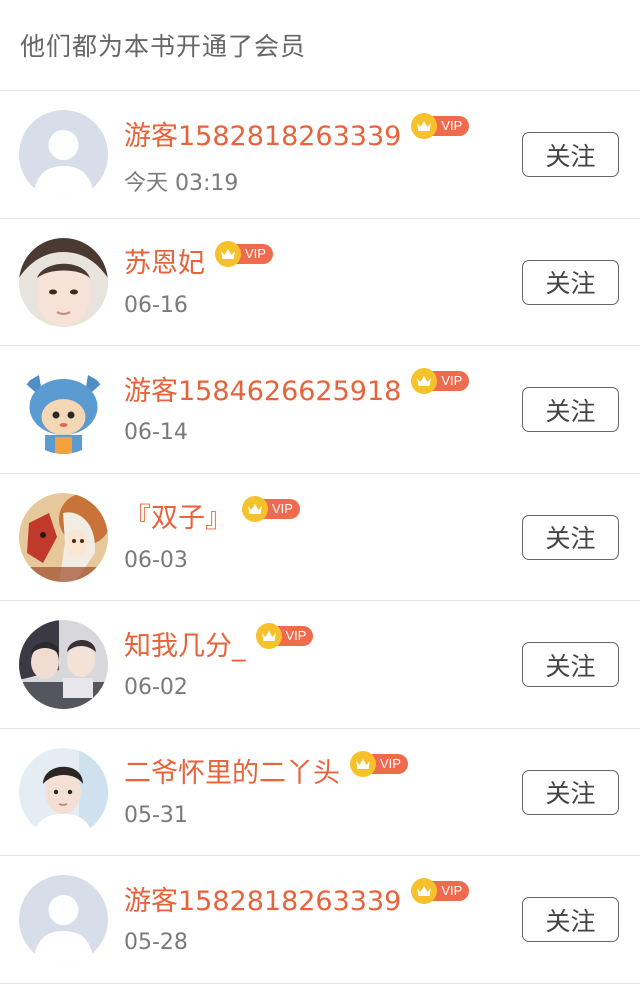 The width and height of the screenshot is (640, 985). What do you see at coordinates (320, 792) in the screenshot?
I see `list-item: 二爷怀里的二丫头 VIP 05-31 关注` at bounding box center [320, 792].